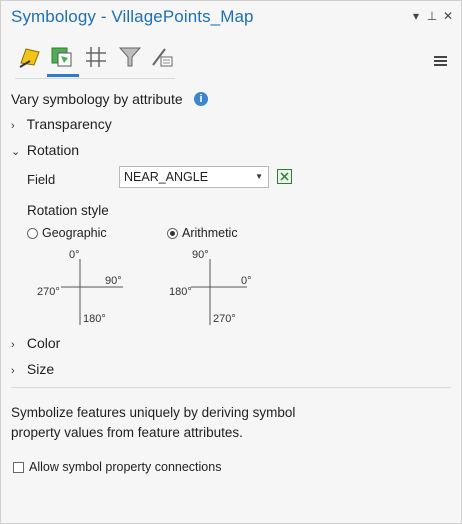  I want to click on size-section-header: › Size, so click(32, 369).